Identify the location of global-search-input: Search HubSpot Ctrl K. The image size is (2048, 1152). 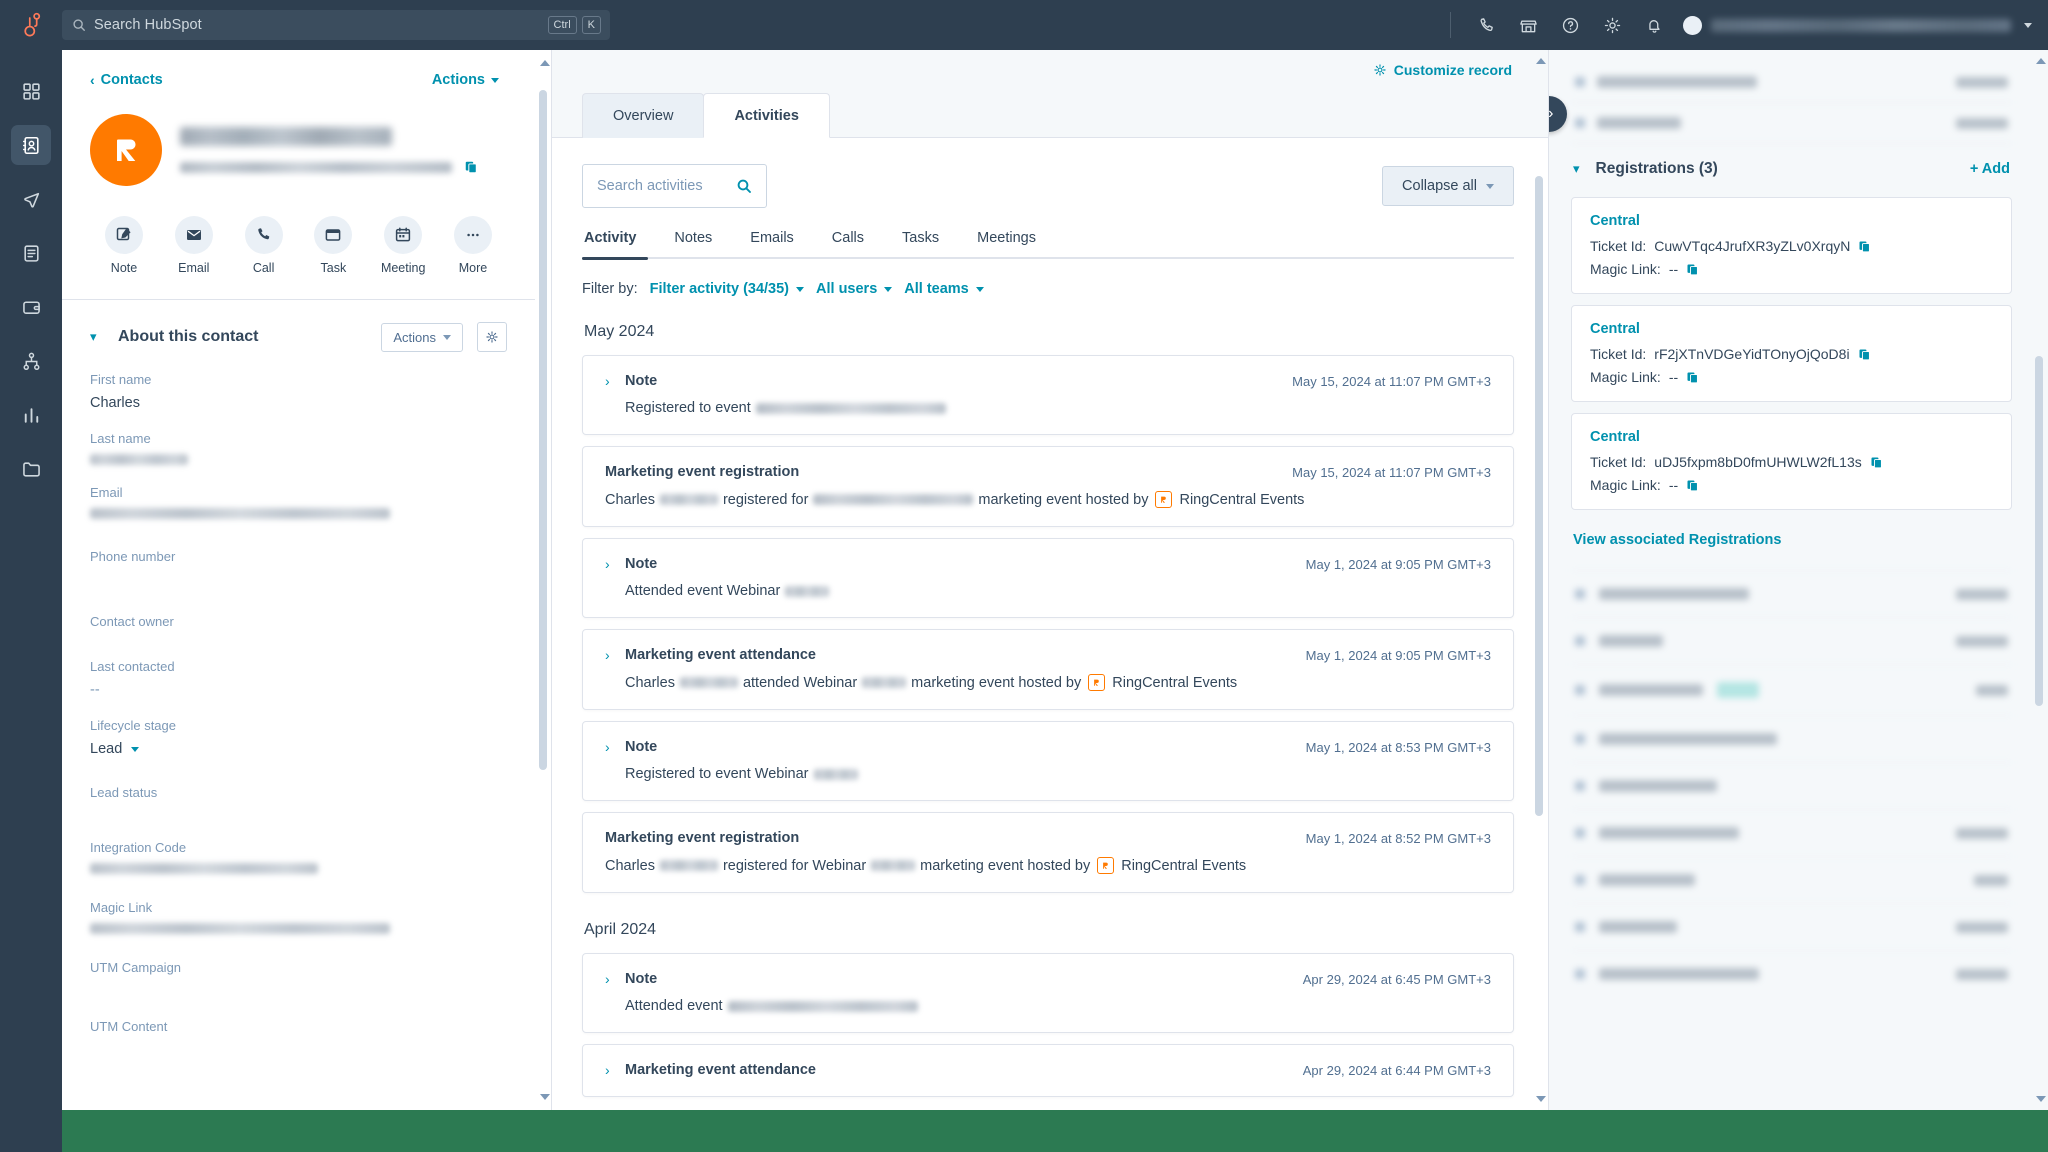
(336, 25).